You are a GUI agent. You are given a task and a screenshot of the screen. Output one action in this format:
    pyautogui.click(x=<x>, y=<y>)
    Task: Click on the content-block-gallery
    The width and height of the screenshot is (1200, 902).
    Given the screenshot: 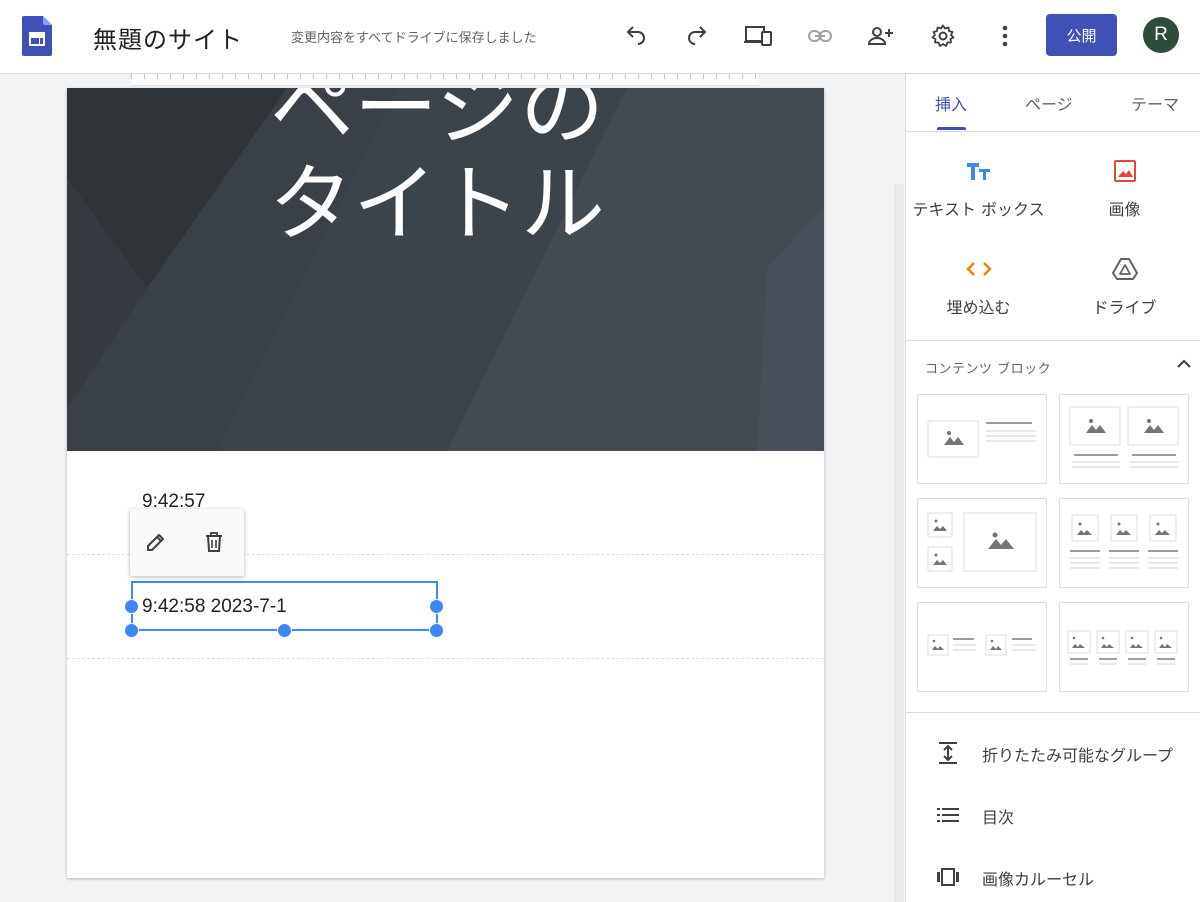 What is the action you would take?
    pyautogui.click(x=982, y=543)
    